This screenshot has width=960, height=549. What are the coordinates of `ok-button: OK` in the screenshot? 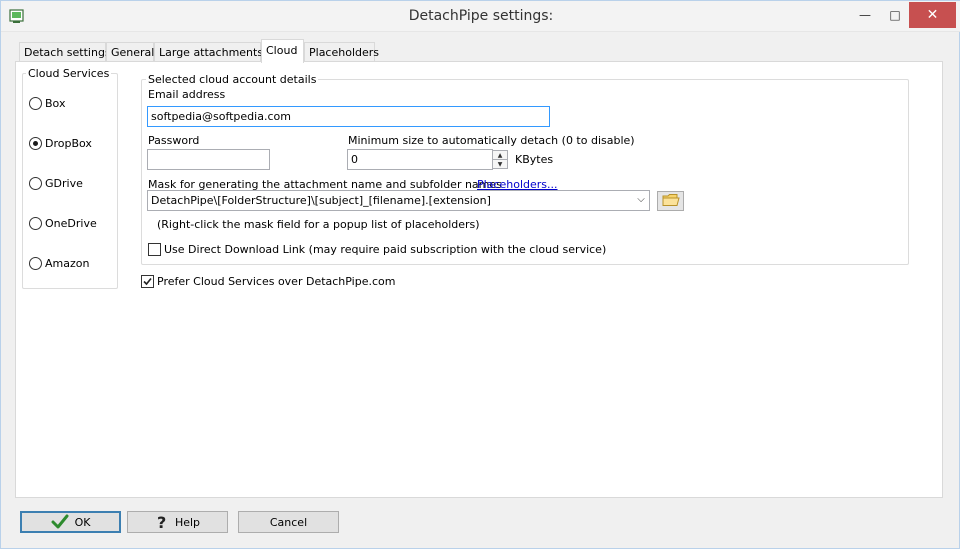 It's located at (70, 522).